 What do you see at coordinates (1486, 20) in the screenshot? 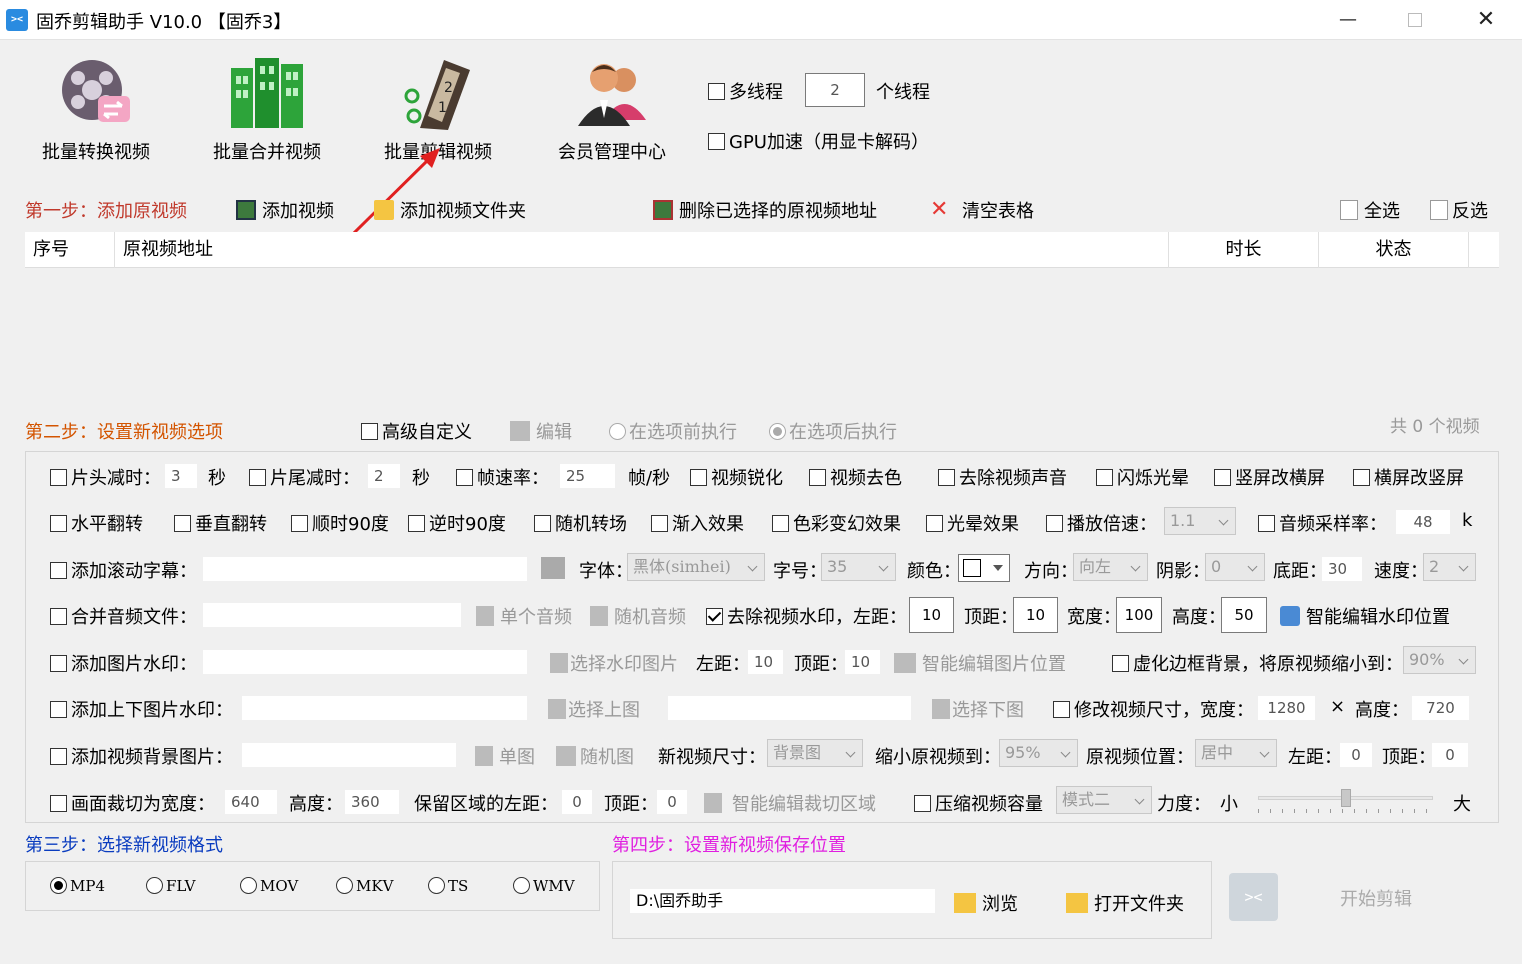
I see `close-button: ✕` at bounding box center [1486, 20].